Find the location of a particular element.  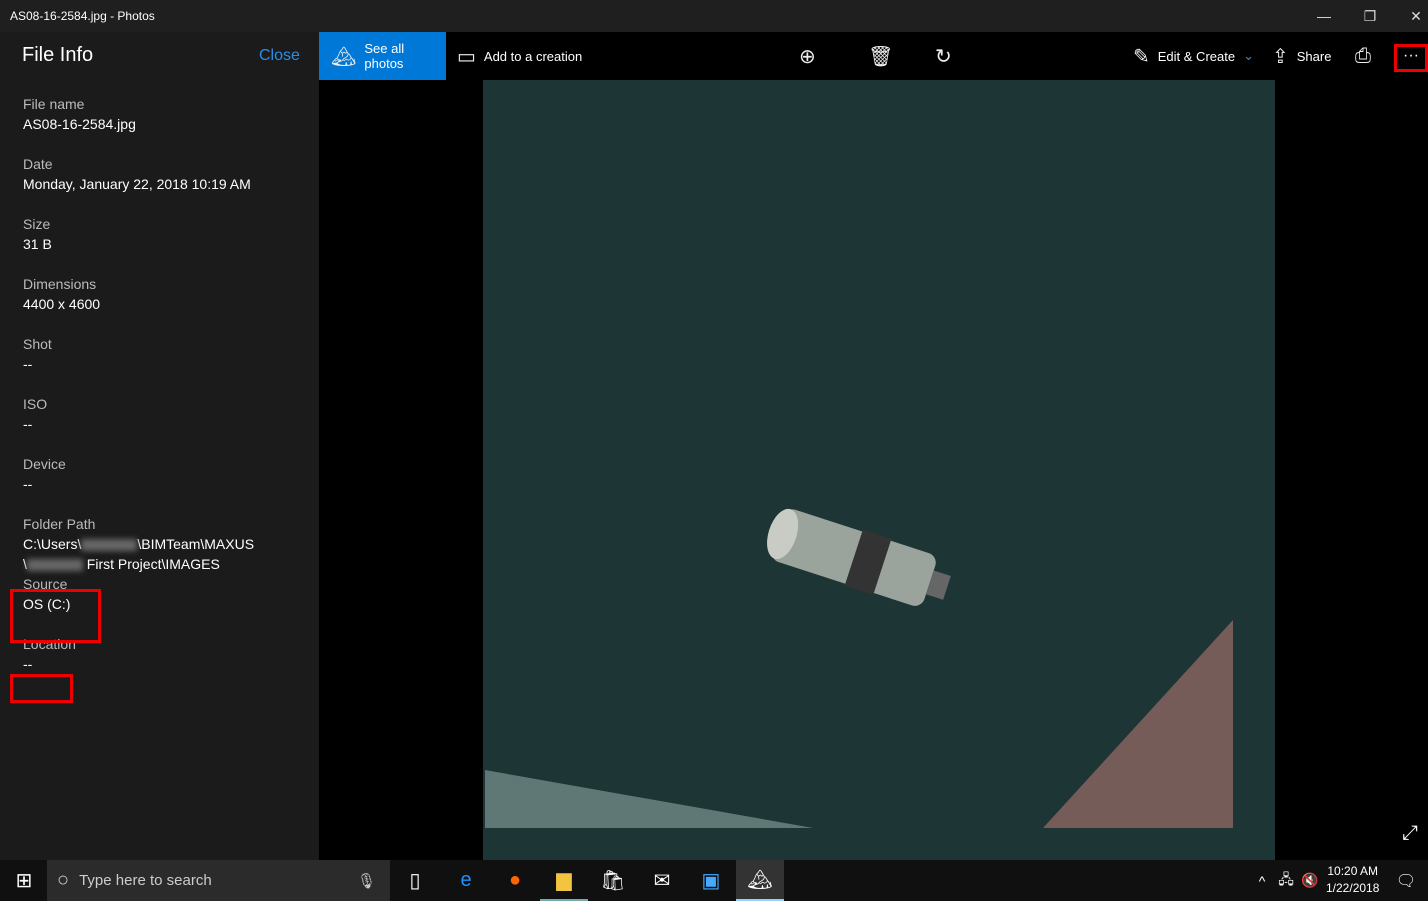

edit-create-label: Edit & Create is located at coordinates (1196, 56).